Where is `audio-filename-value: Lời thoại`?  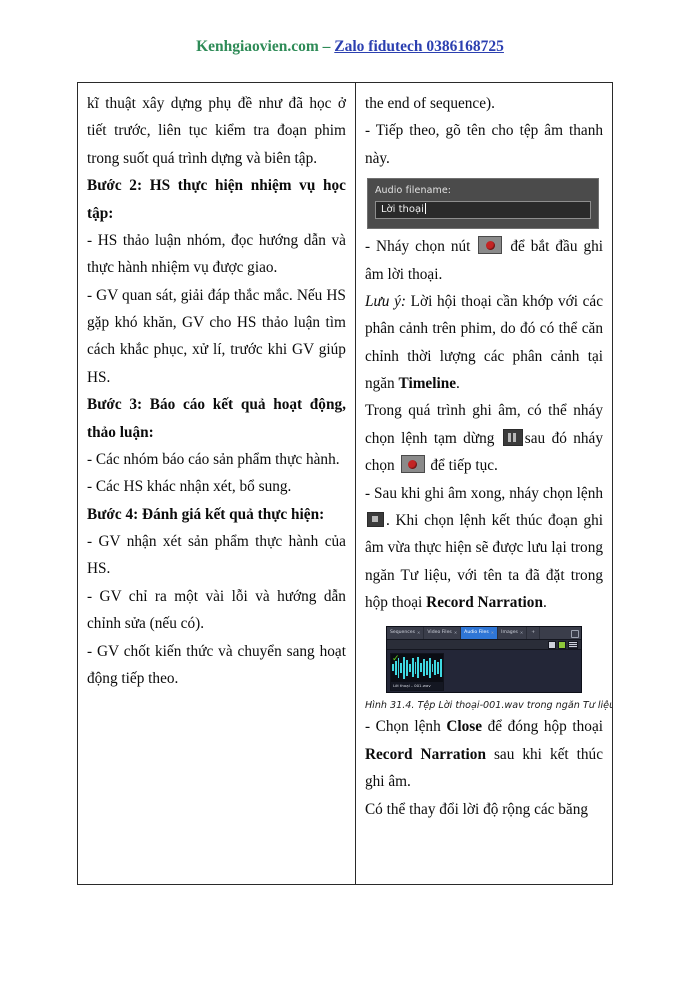
audio-filename-value: Lời thoại is located at coordinates (402, 210).